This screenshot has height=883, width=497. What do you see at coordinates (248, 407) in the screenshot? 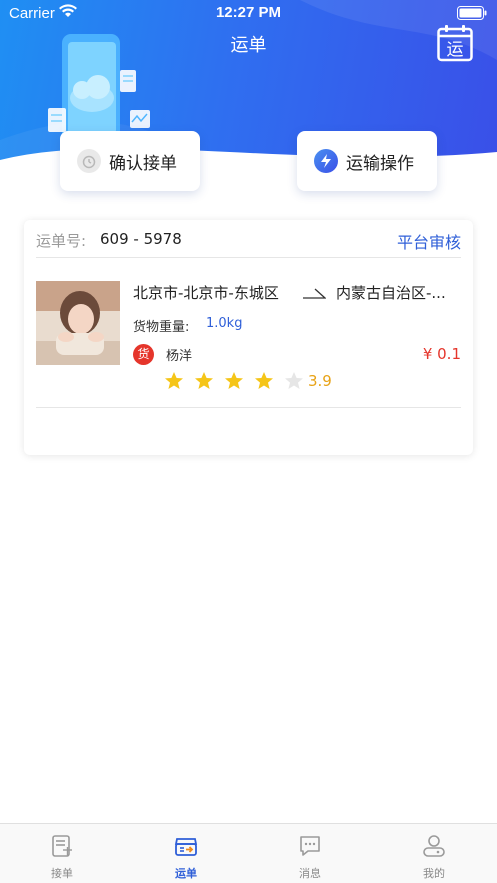
I see `divider` at bounding box center [248, 407].